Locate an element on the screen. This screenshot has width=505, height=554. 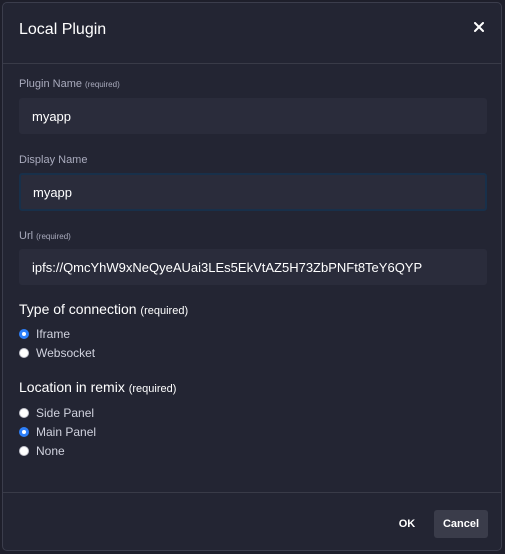
radio-main-panel: Main Panel is located at coordinates (57, 432).